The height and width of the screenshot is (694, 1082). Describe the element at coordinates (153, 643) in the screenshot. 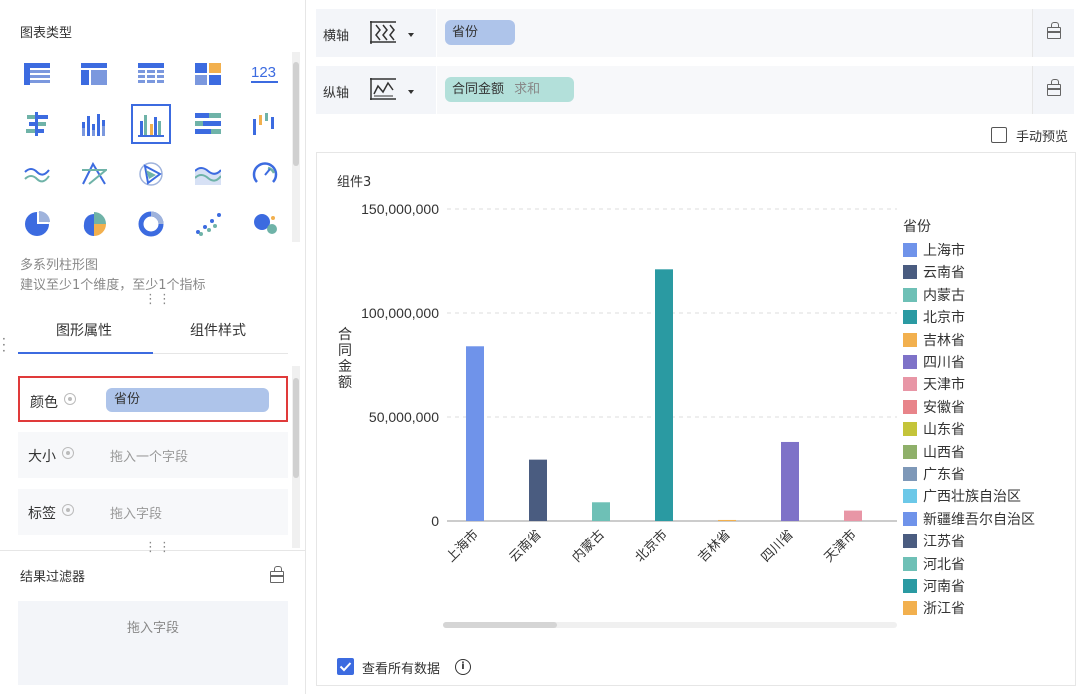

I see `result-filter-dropzone: 拖入字段` at that location.